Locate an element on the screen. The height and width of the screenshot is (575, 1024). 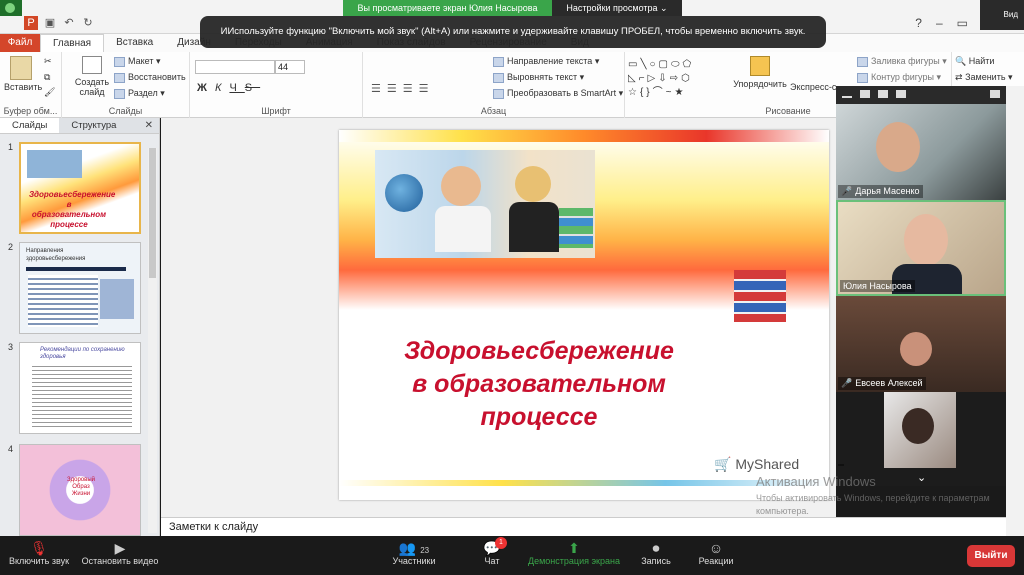
slides-group-title: Слайды is located at coordinates (125, 111).